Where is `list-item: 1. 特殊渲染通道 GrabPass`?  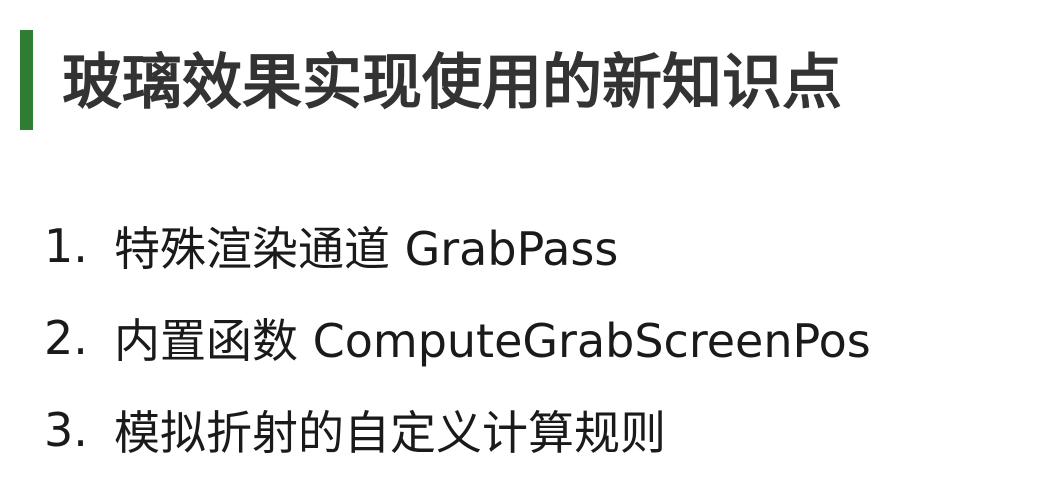
list-item: 1. 特殊渲染通道 GrabPass is located at coordinates (457, 246).